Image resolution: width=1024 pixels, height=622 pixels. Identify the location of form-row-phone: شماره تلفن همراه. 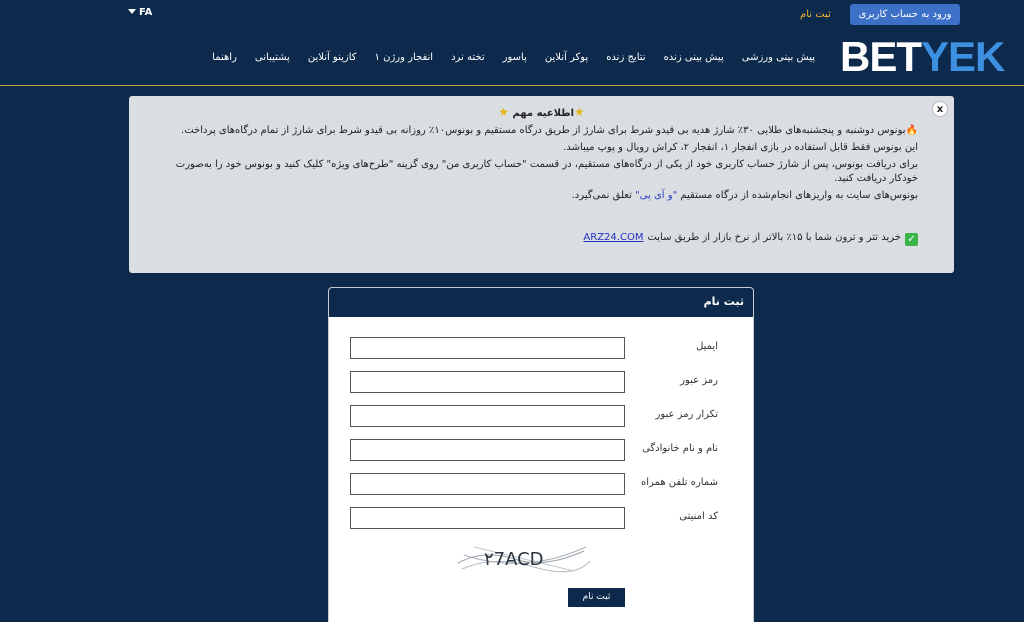
(541, 484).